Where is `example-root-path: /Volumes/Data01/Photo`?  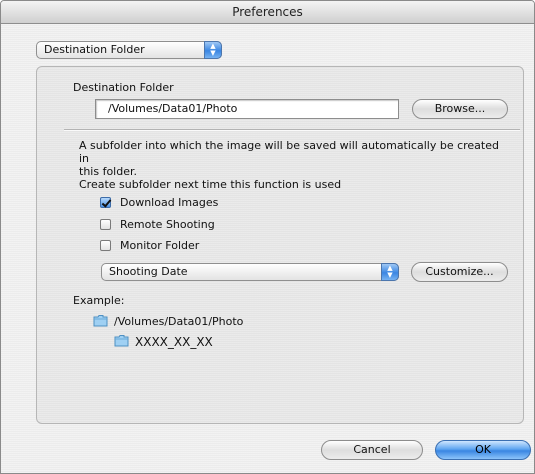 example-root-path: /Volumes/Data01/Photo is located at coordinates (179, 321).